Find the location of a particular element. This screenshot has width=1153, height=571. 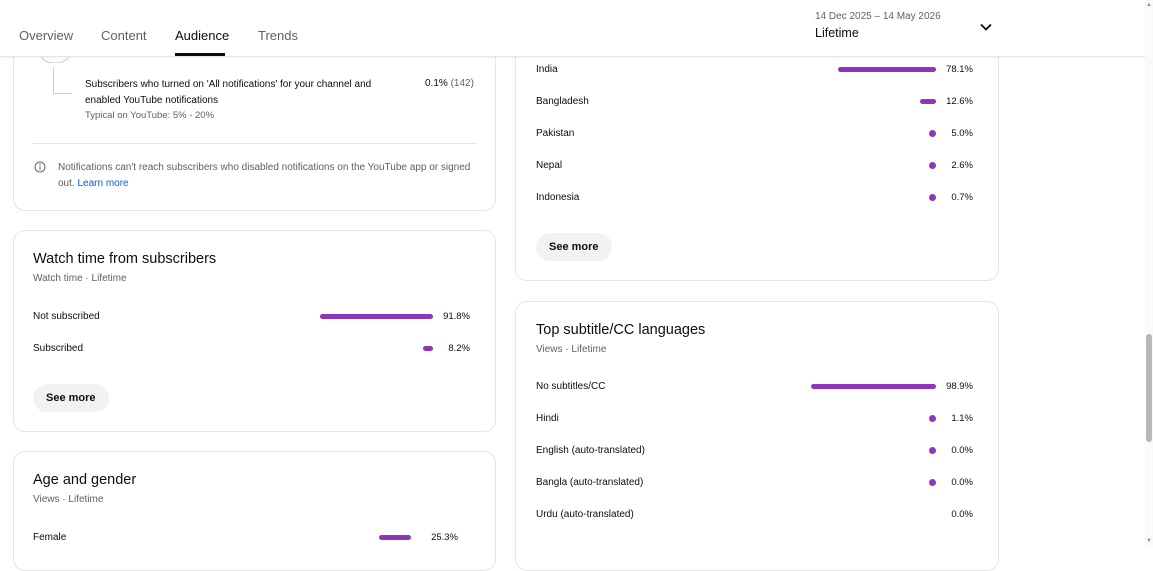

card-title: Watch time from subscribers is located at coordinates (125, 259).